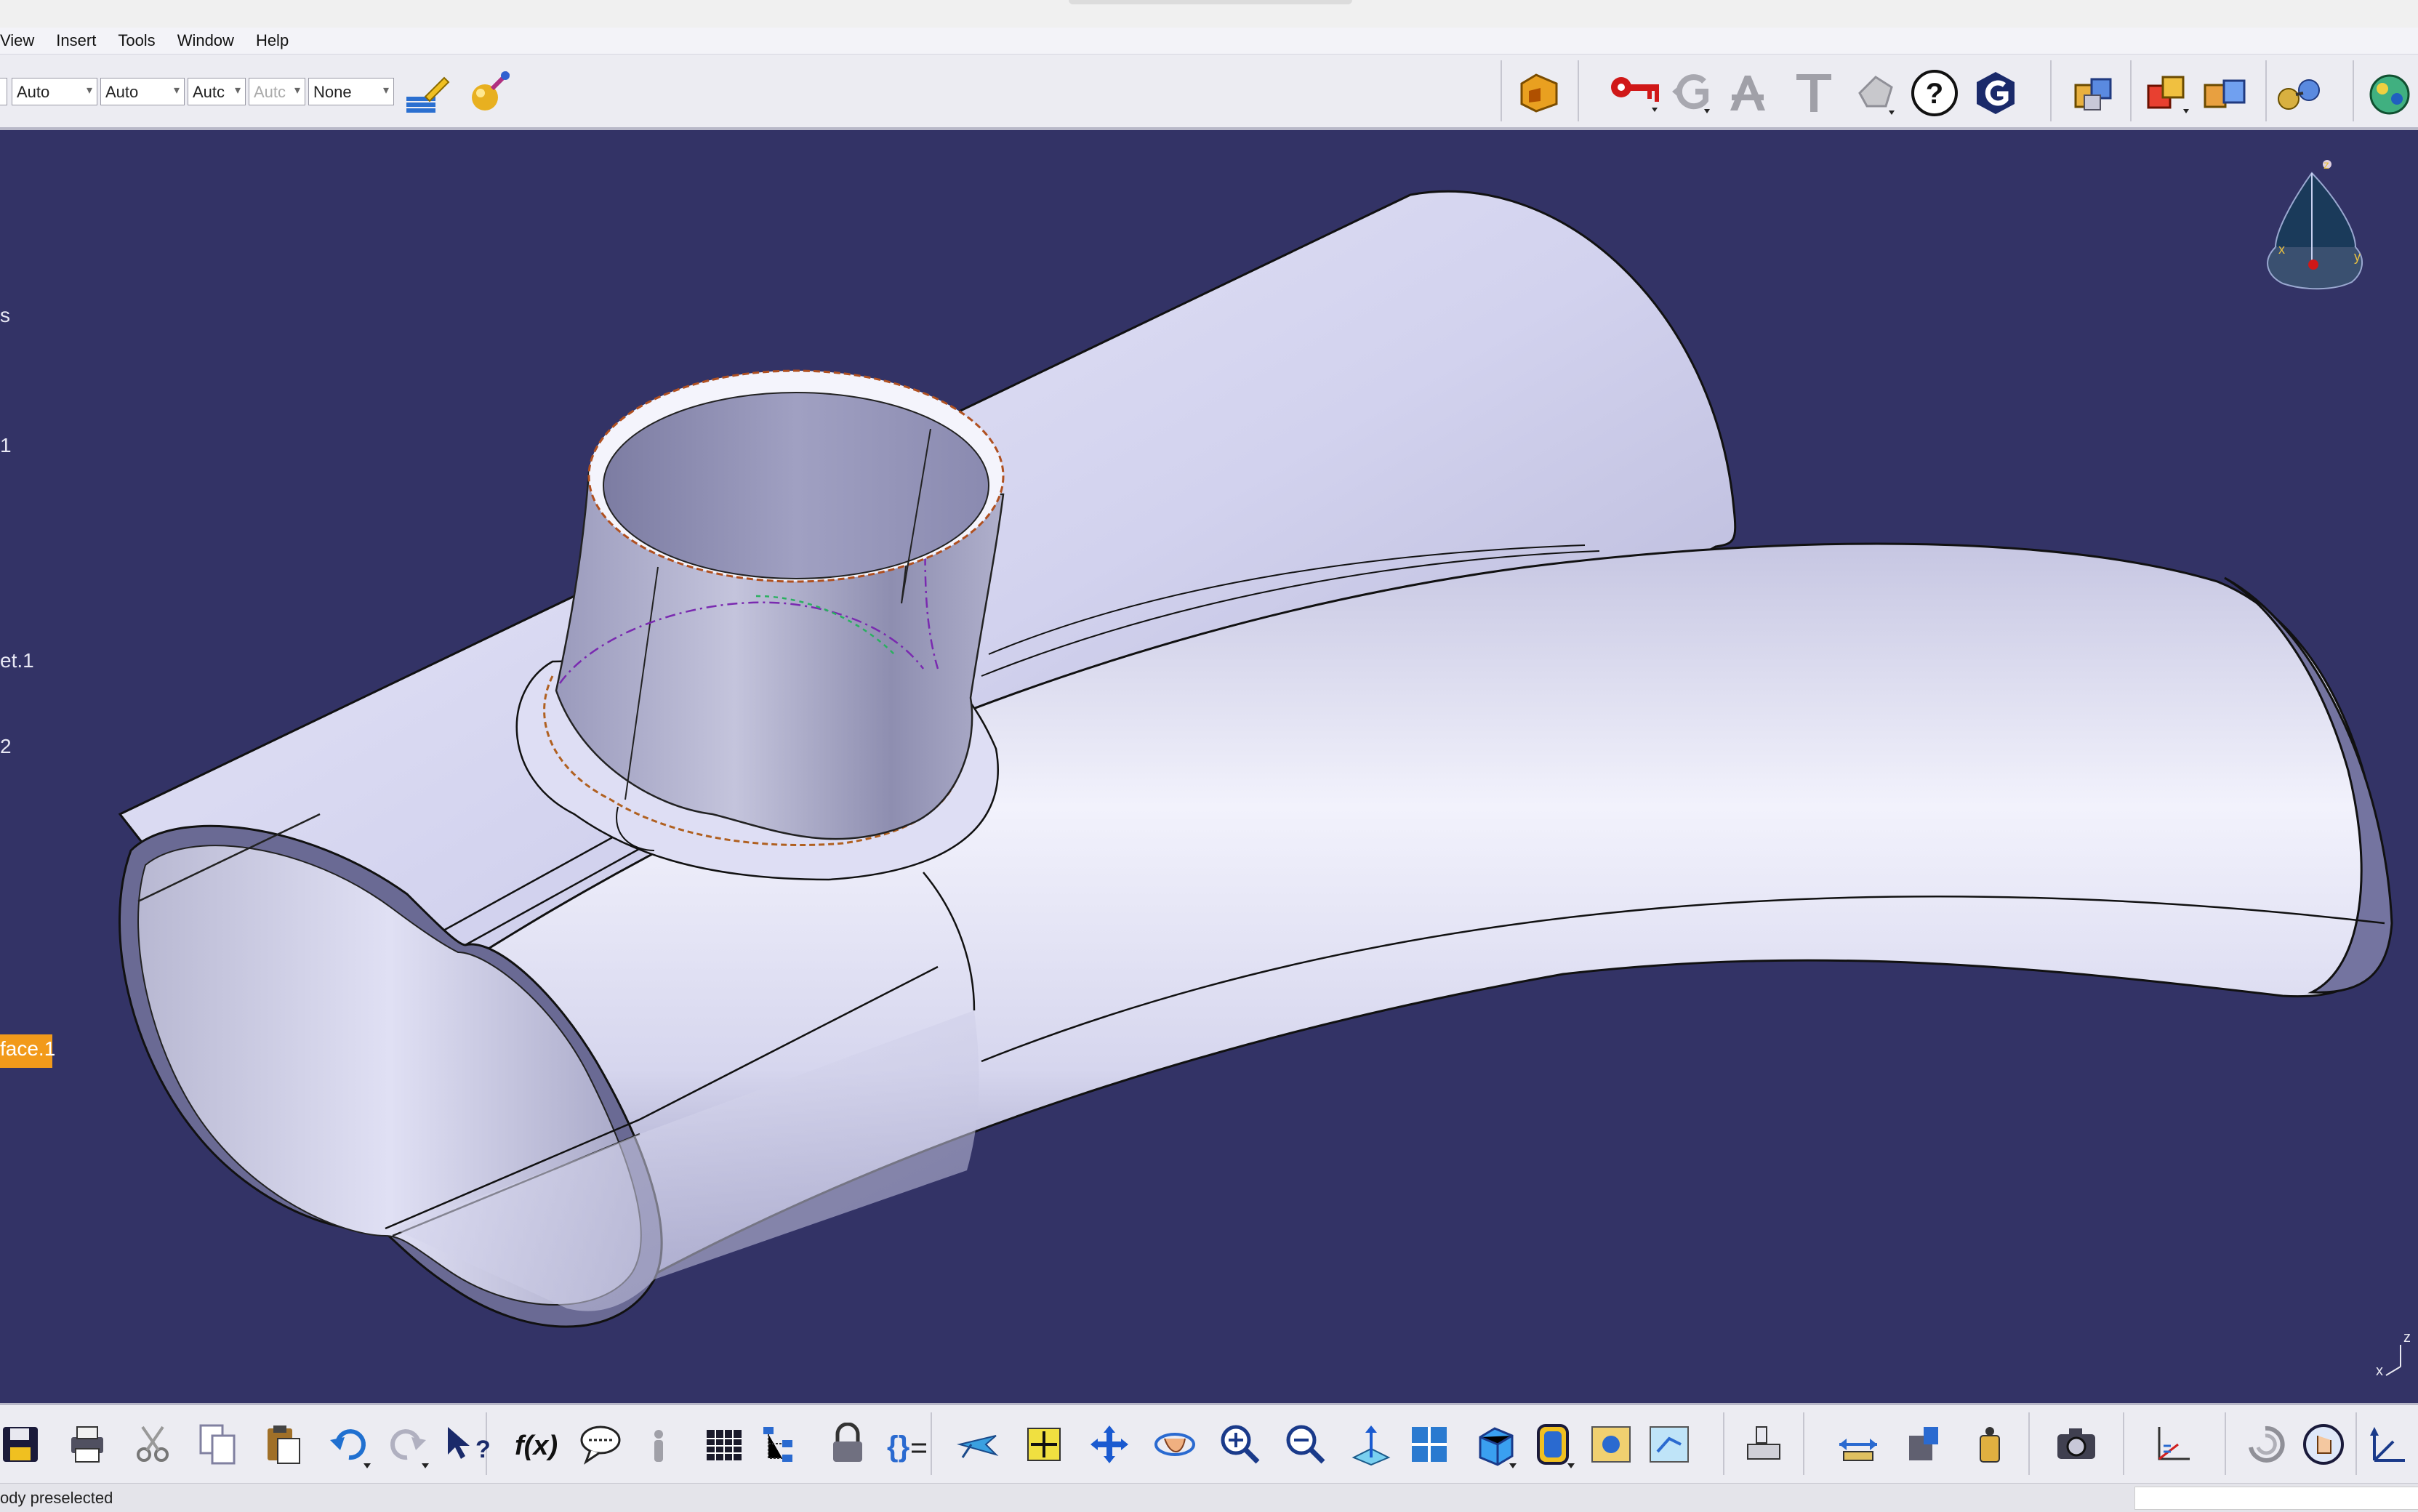  Describe the element at coordinates (2326, 165) in the screenshot. I see `compass-z-label: z` at that location.